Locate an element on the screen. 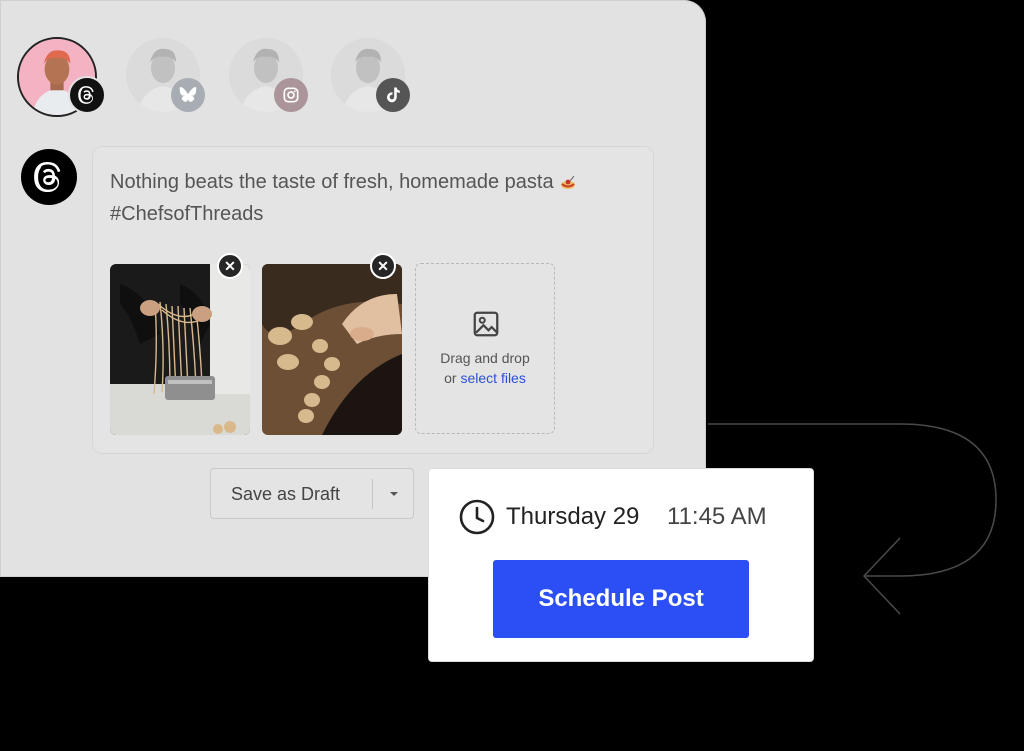 This screenshot has width=1024, height=751. post-hashtag: #ChefsofThreads is located at coordinates (187, 214).